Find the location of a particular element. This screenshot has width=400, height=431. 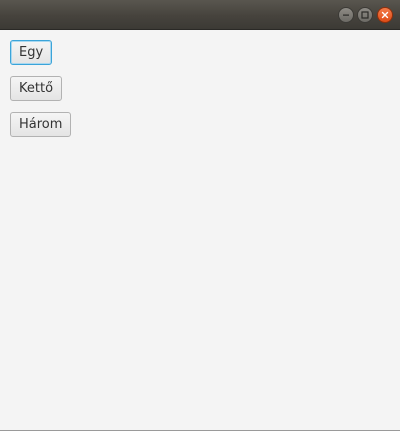

harom-button: Három is located at coordinates (41, 124).